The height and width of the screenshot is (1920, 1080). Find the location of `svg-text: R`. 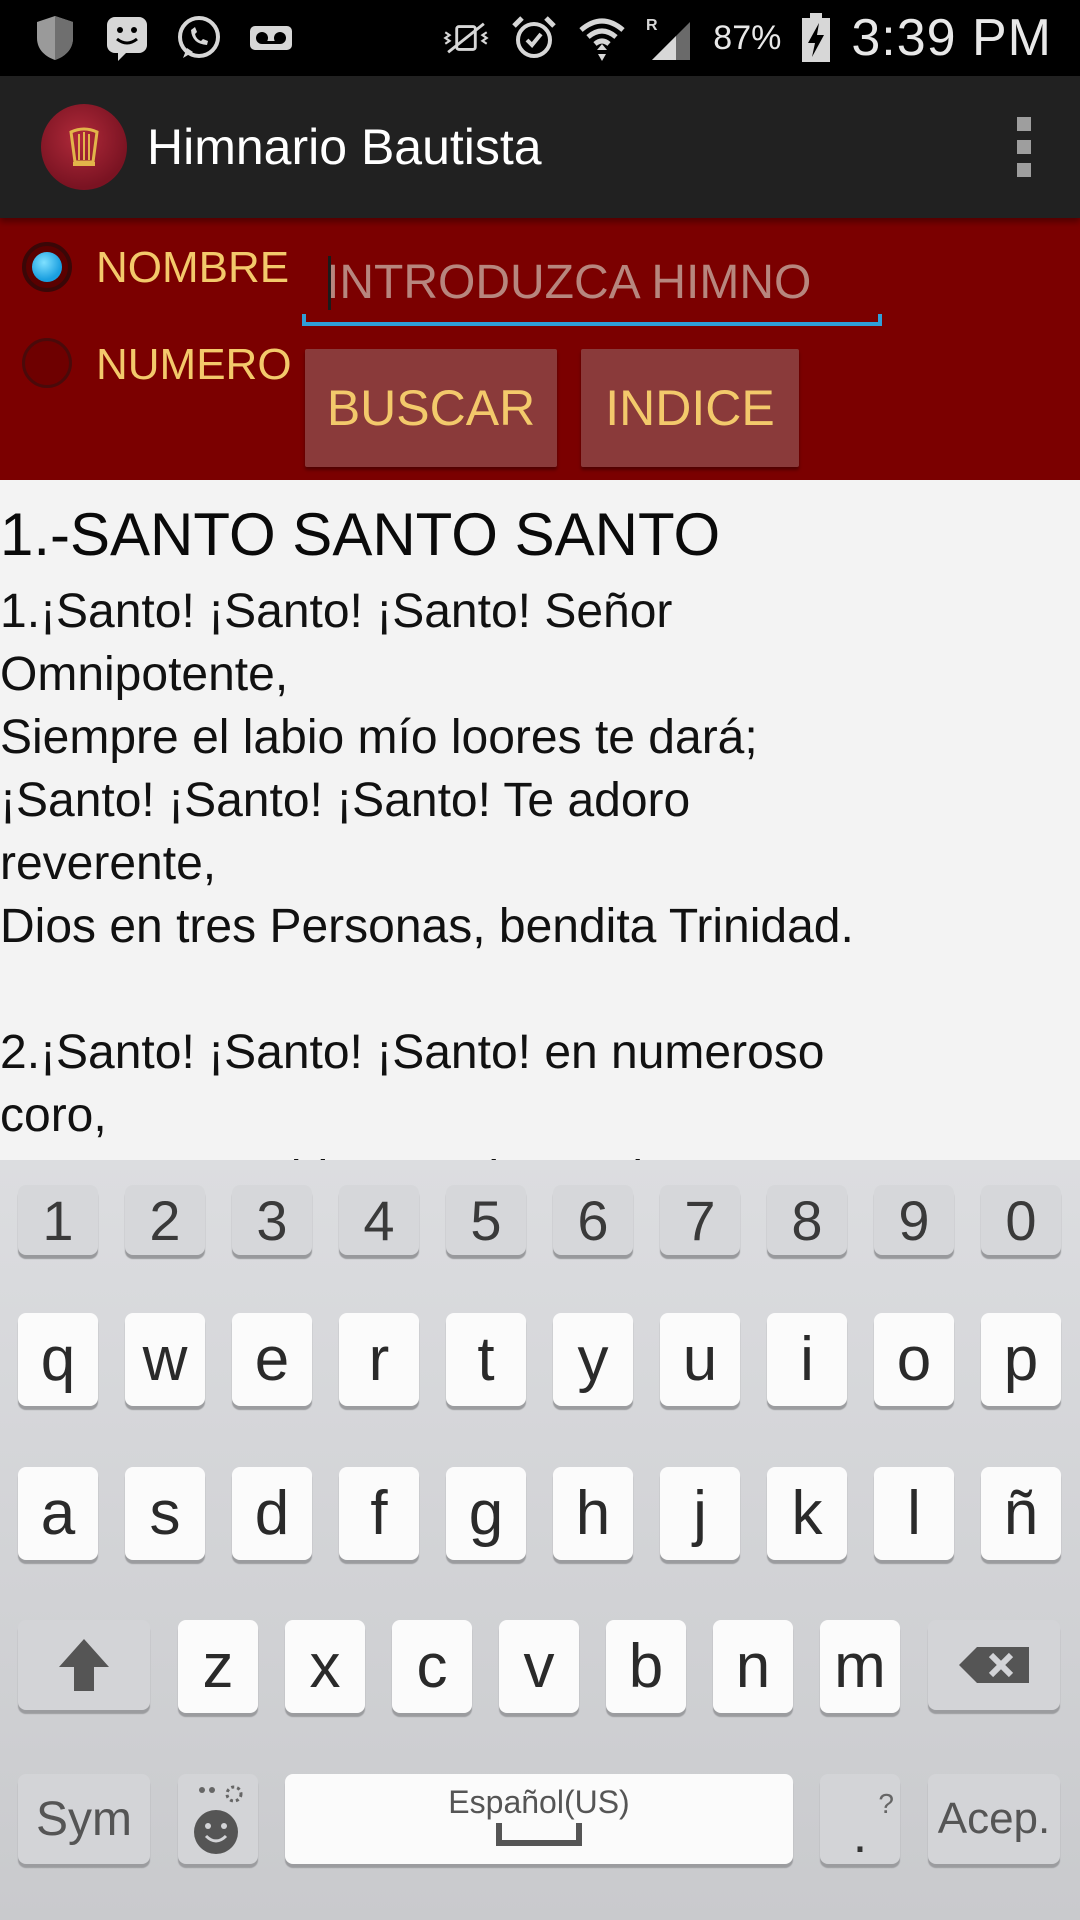

svg-text: R is located at coordinates (652, 25).